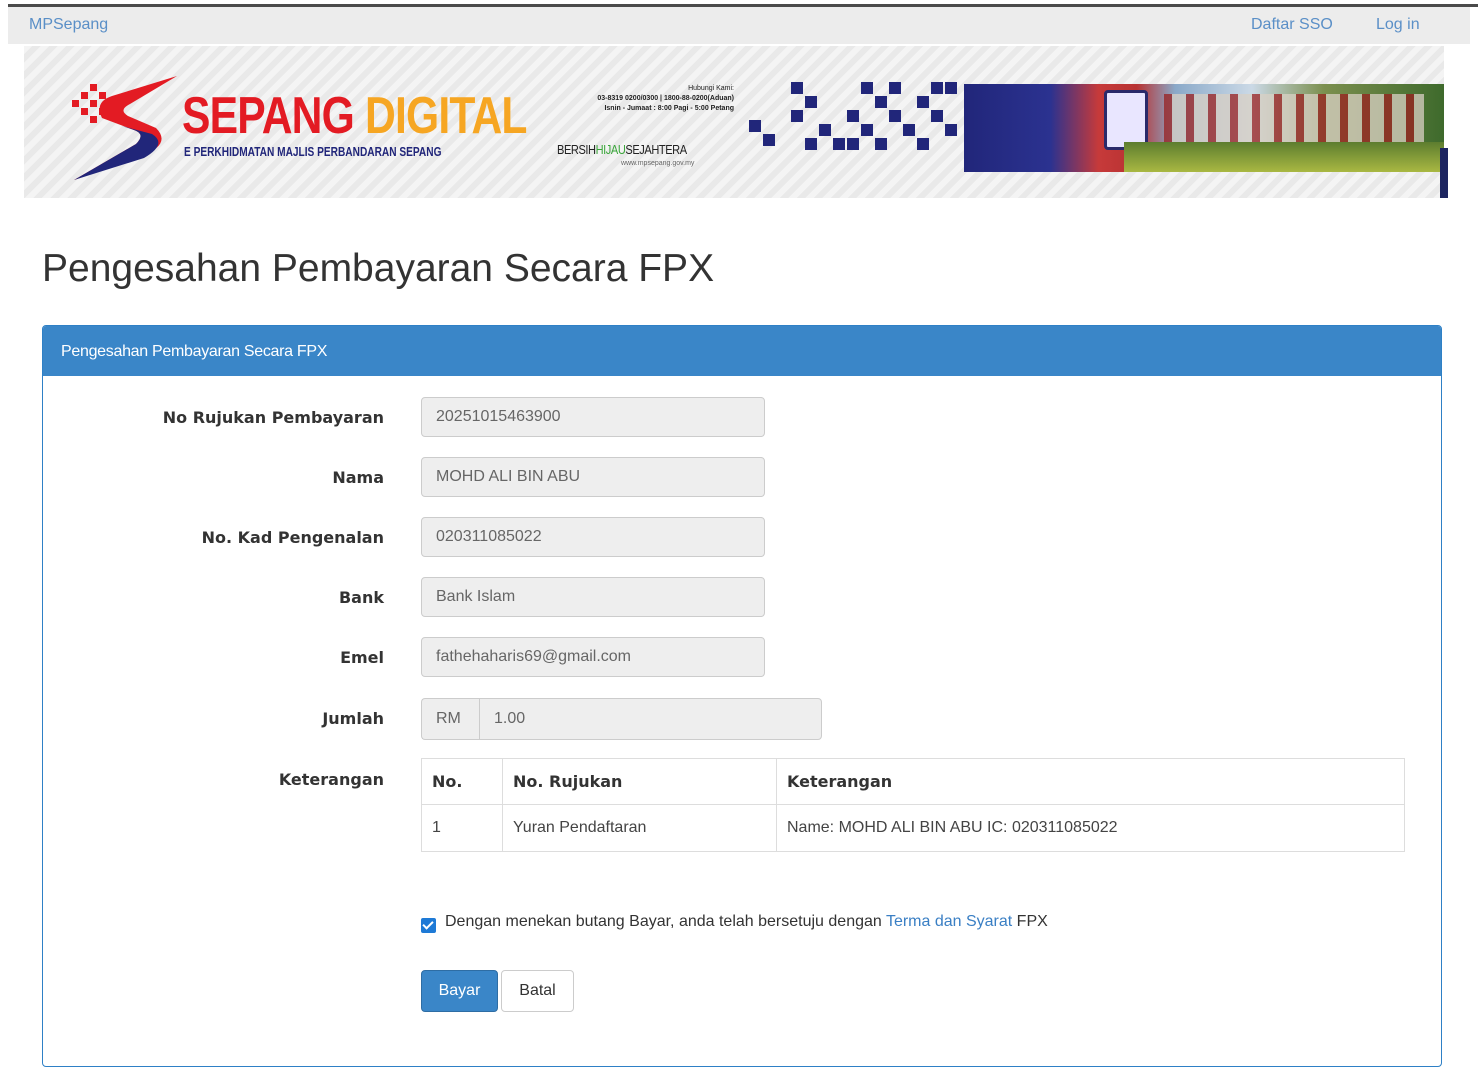 The height and width of the screenshot is (1067, 1478). Describe the element at coordinates (361, 597) in the screenshot. I see `bank-label: Bank` at that location.